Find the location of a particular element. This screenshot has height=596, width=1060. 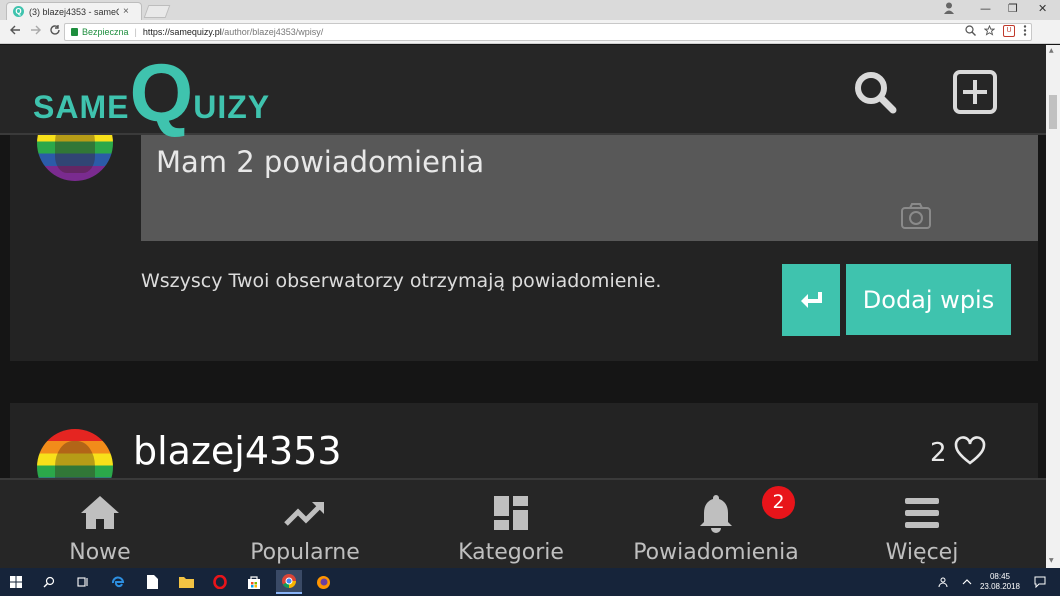

nav-nowe: Nowe is located at coordinates (100, 524).